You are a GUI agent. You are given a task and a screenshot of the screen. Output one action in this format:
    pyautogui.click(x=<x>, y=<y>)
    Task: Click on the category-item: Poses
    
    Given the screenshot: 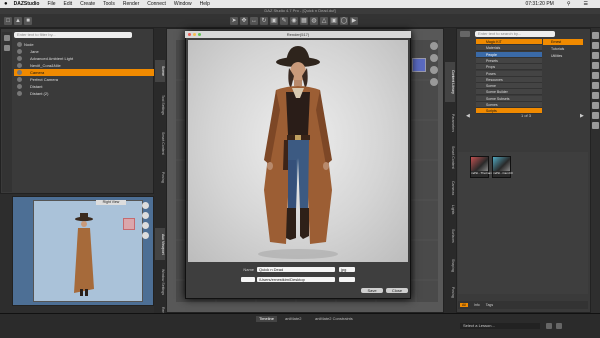 What is the action you would take?
    pyautogui.click(x=509, y=73)
    